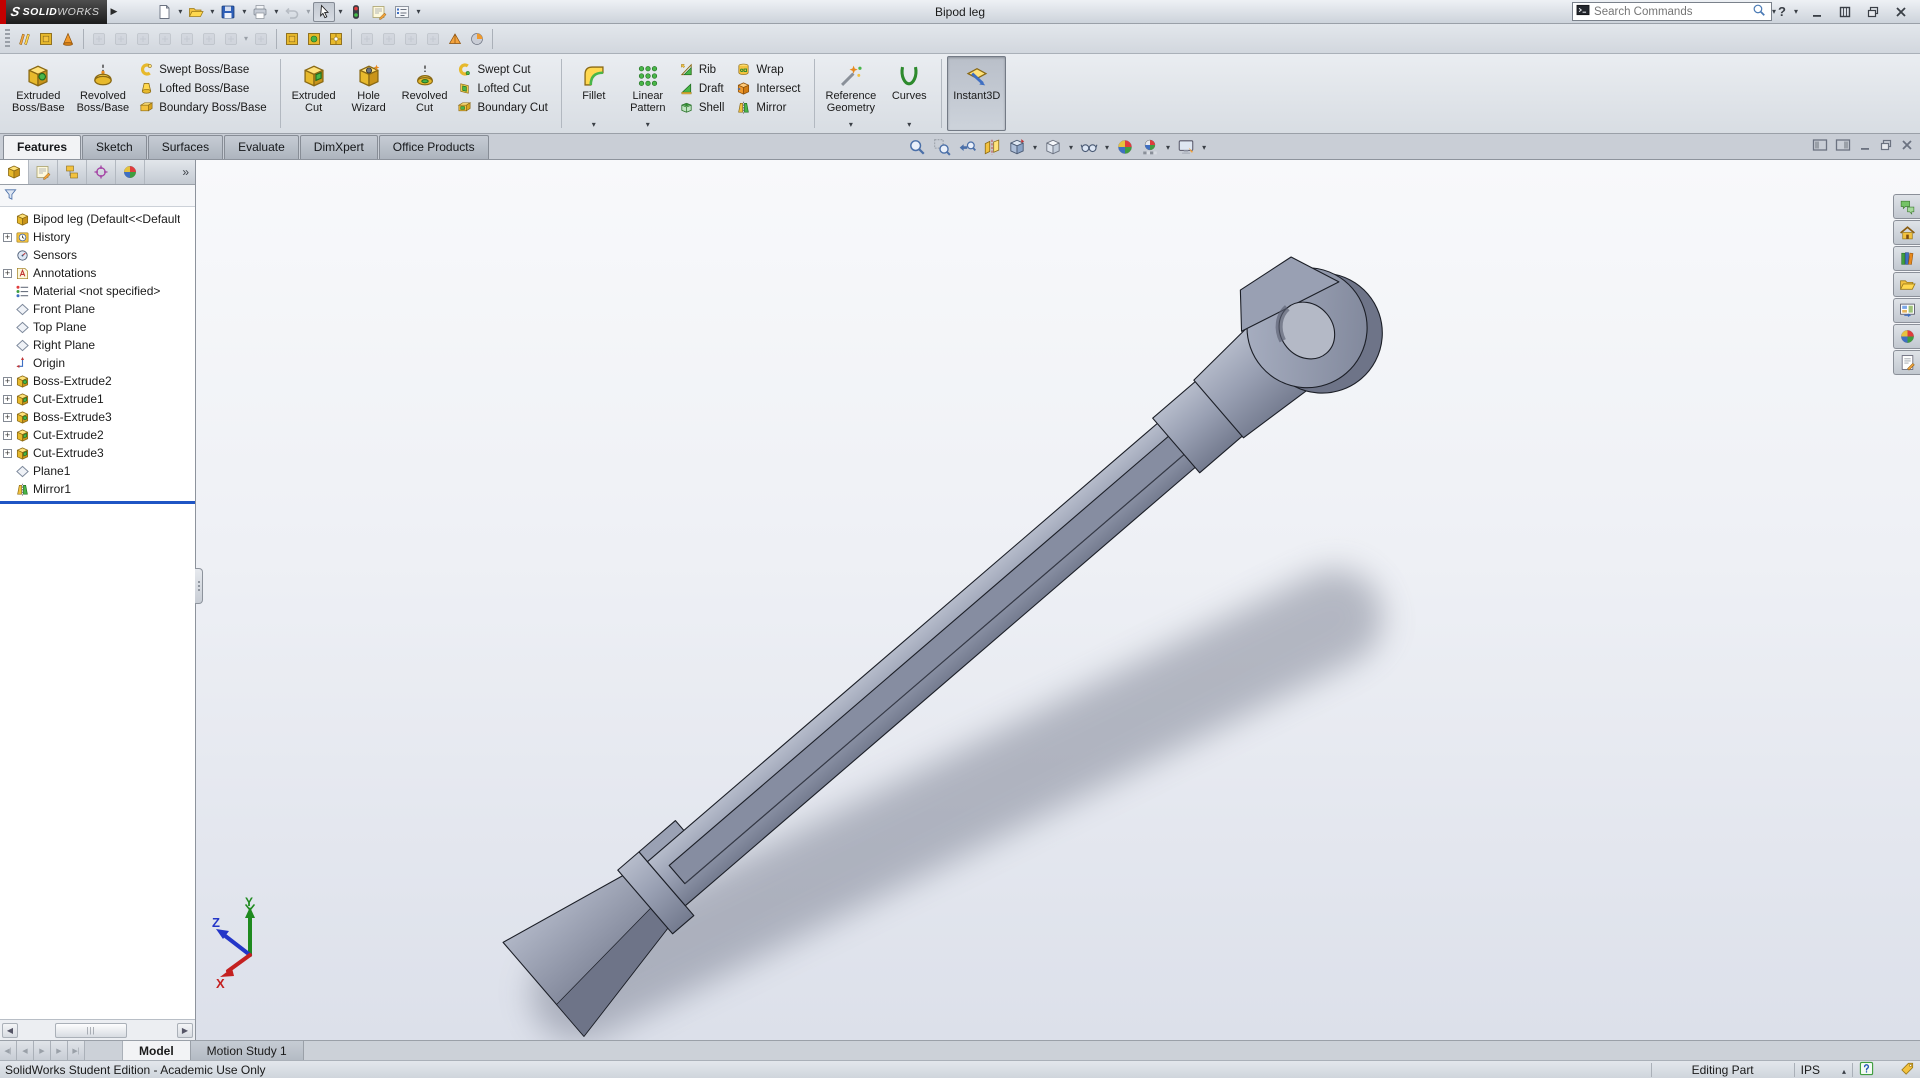  Describe the element at coordinates (418, 11) in the screenshot. I see `options-dropdown-caret: ▾` at that location.